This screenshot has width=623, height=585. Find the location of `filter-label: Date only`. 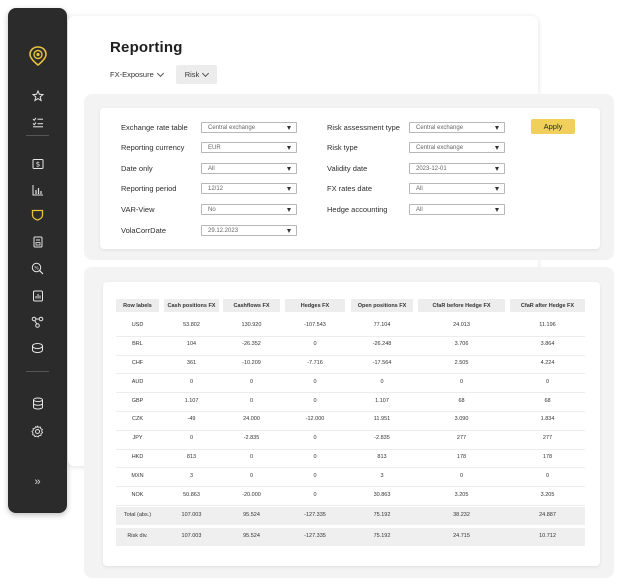

filter-label: Date only is located at coordinates (137, 168).